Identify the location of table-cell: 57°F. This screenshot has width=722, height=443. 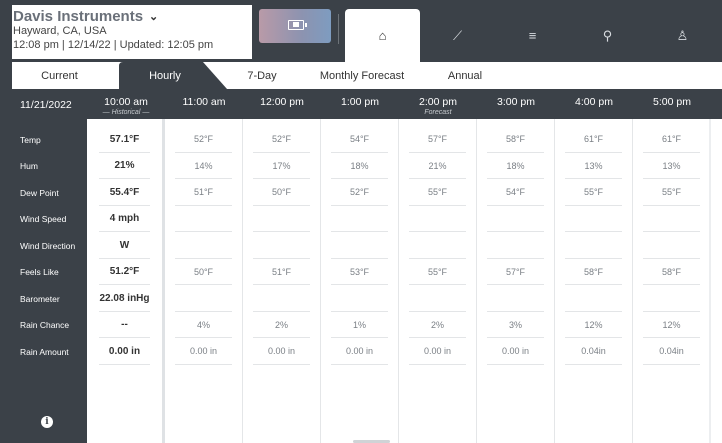
(515, 272).